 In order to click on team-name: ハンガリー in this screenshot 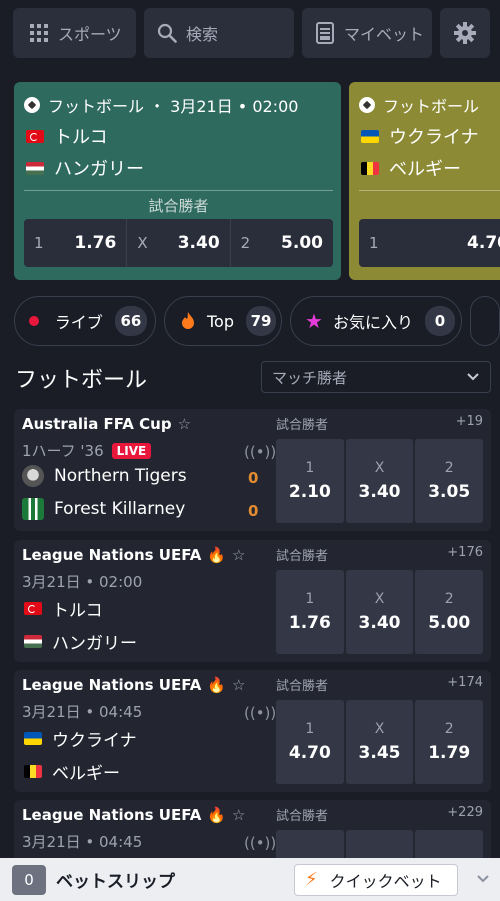, I will do `click(94, 644)`.